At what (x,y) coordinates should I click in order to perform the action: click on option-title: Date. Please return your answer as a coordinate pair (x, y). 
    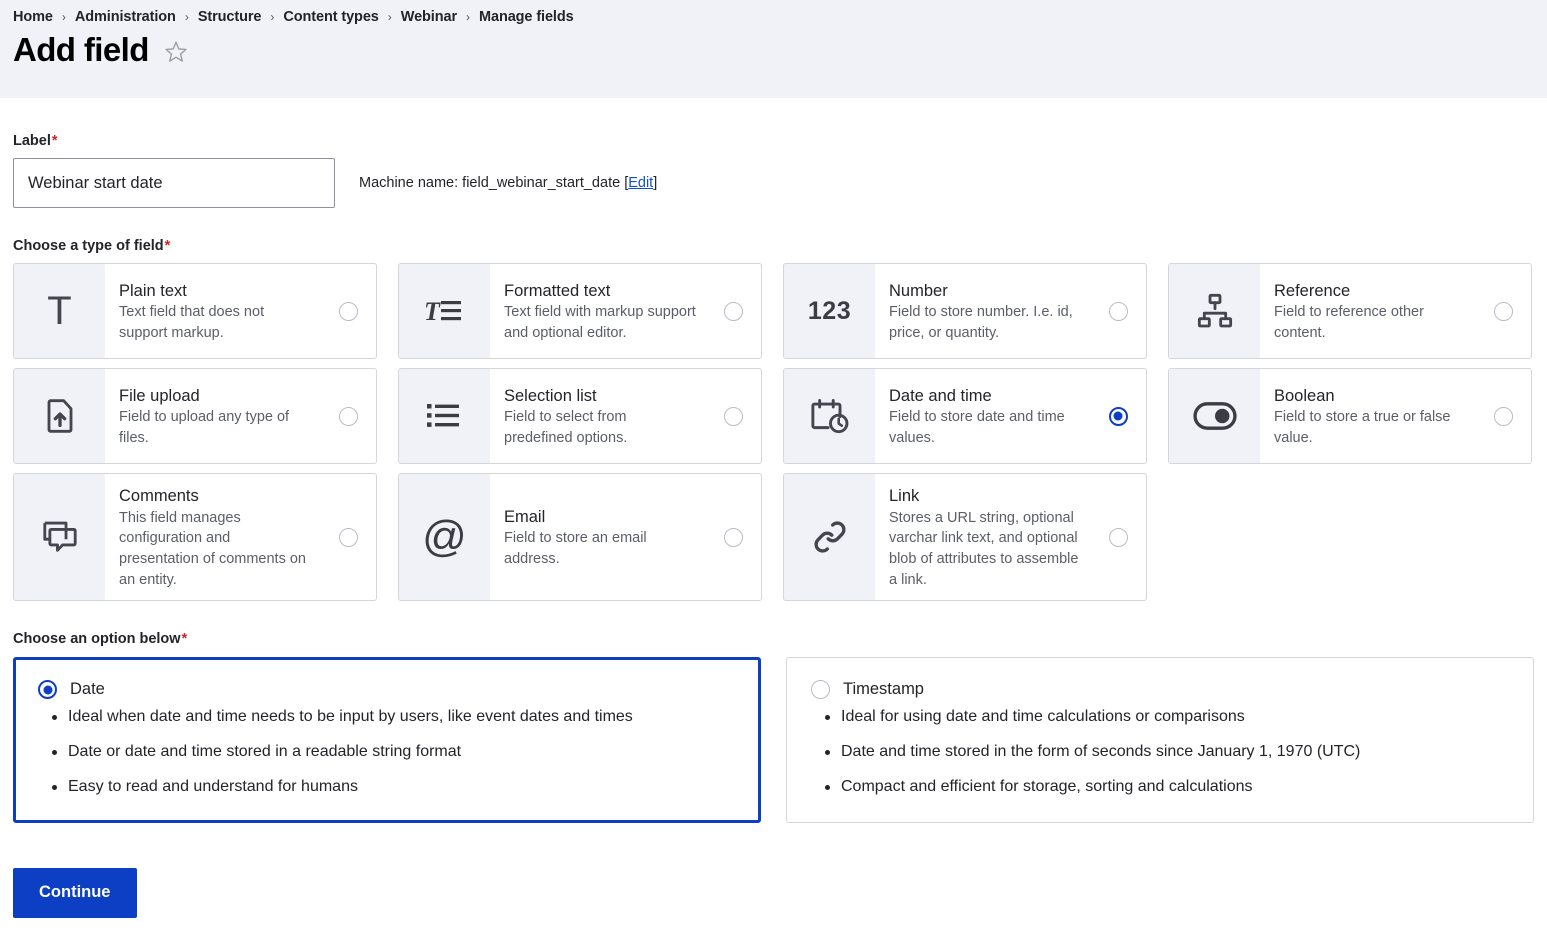
    Looking at the image, I should click on (87, 689).